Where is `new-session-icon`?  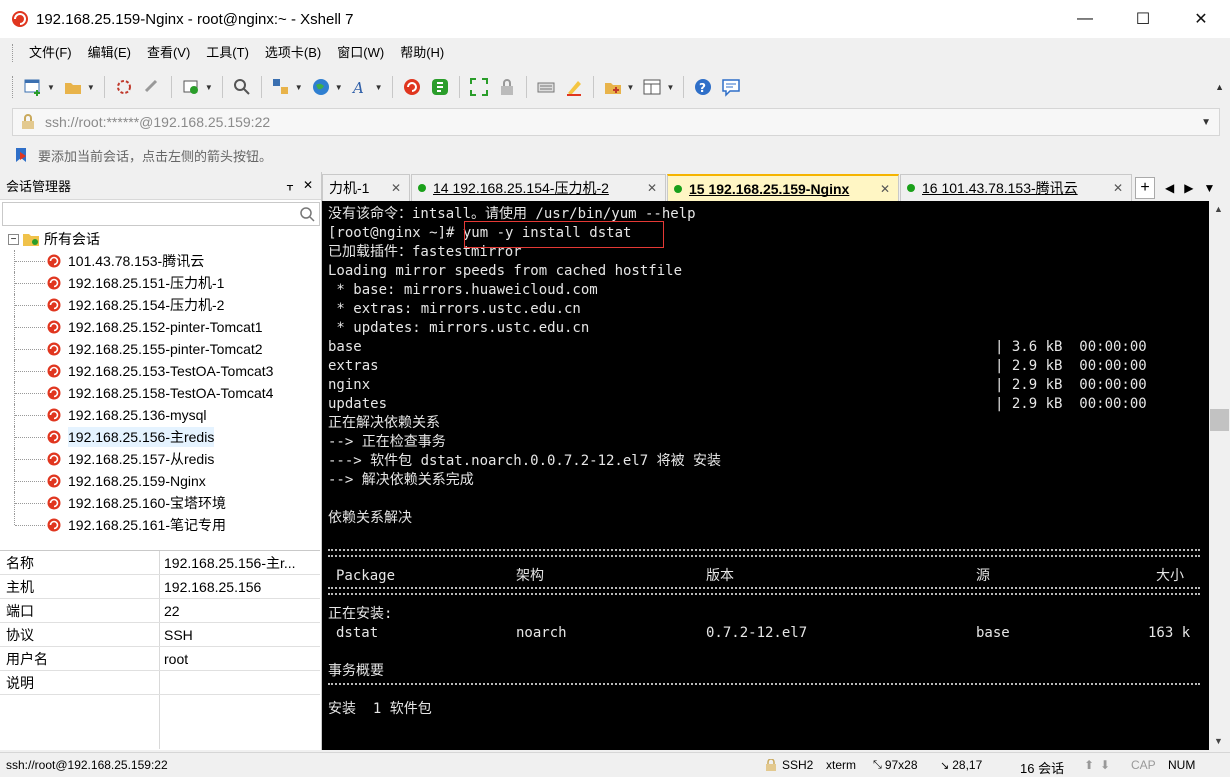
new-session-icon is located at coordinates (33, 87).